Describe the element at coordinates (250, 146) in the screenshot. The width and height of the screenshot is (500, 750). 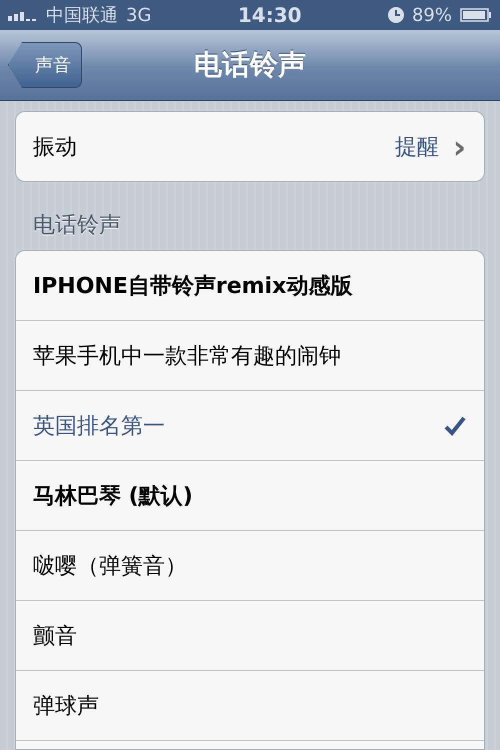
I see `vibration-row: 振动 提醒 ›` at that location.